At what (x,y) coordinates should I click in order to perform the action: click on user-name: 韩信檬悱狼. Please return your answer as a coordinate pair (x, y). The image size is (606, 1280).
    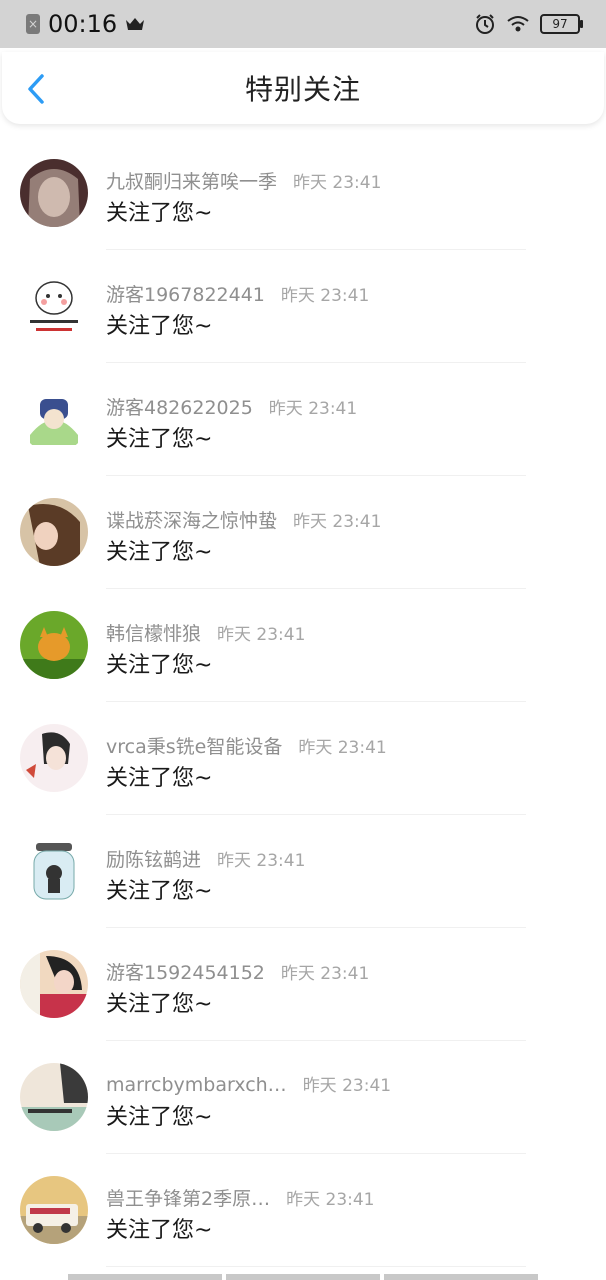
    Looking at the image, I should click on (153, 632).